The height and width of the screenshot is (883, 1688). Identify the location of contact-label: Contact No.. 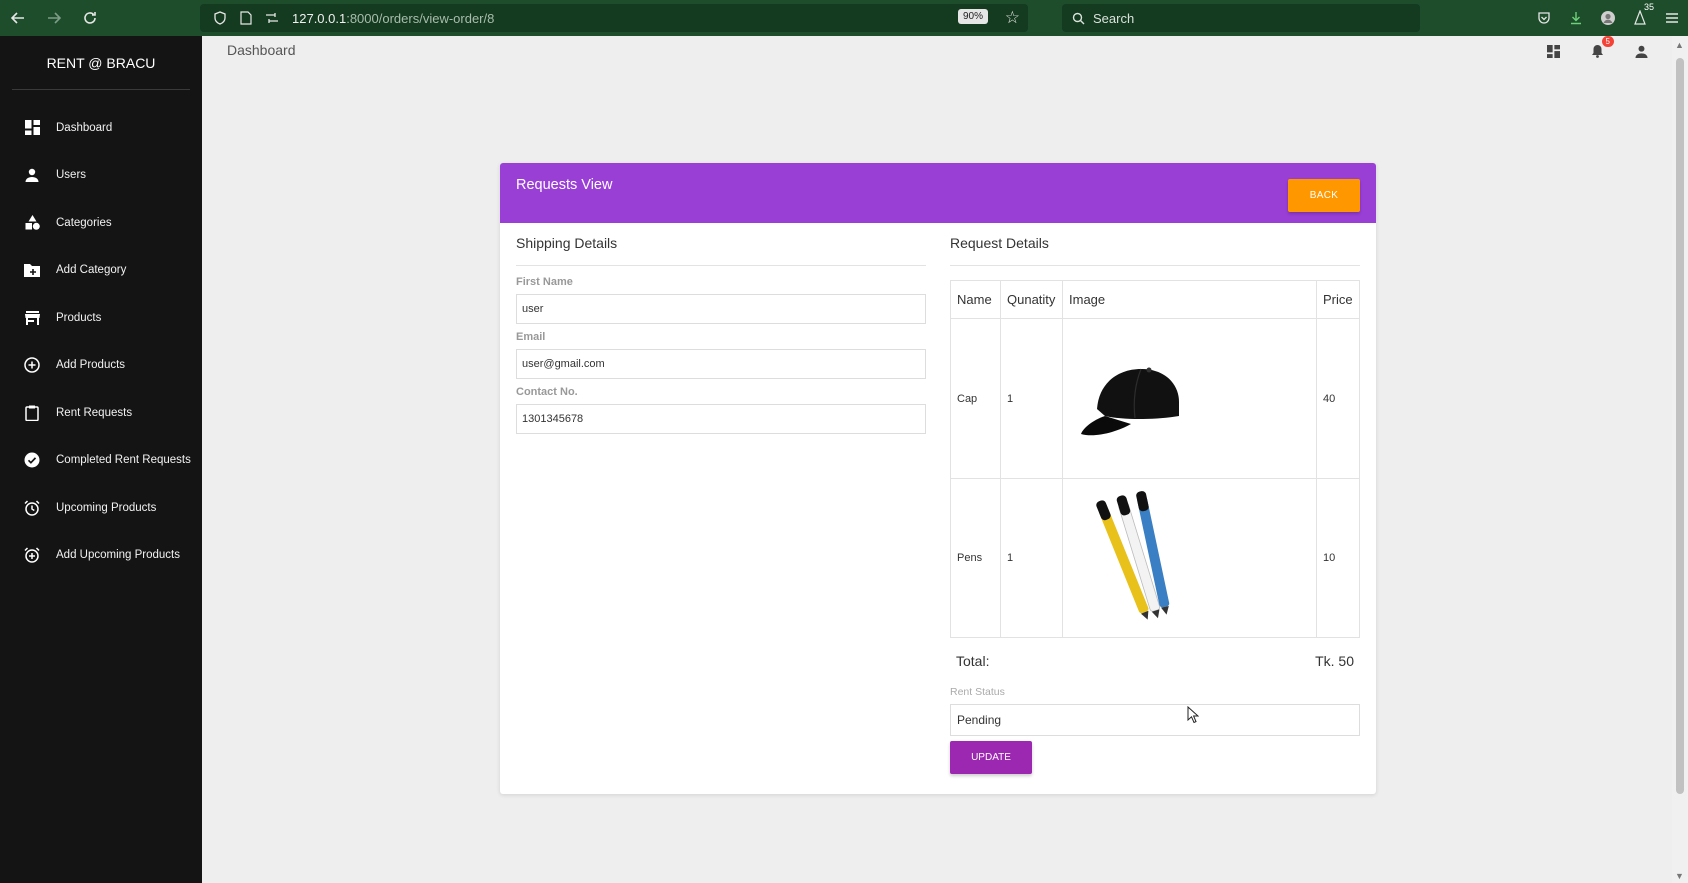
(547, 392).